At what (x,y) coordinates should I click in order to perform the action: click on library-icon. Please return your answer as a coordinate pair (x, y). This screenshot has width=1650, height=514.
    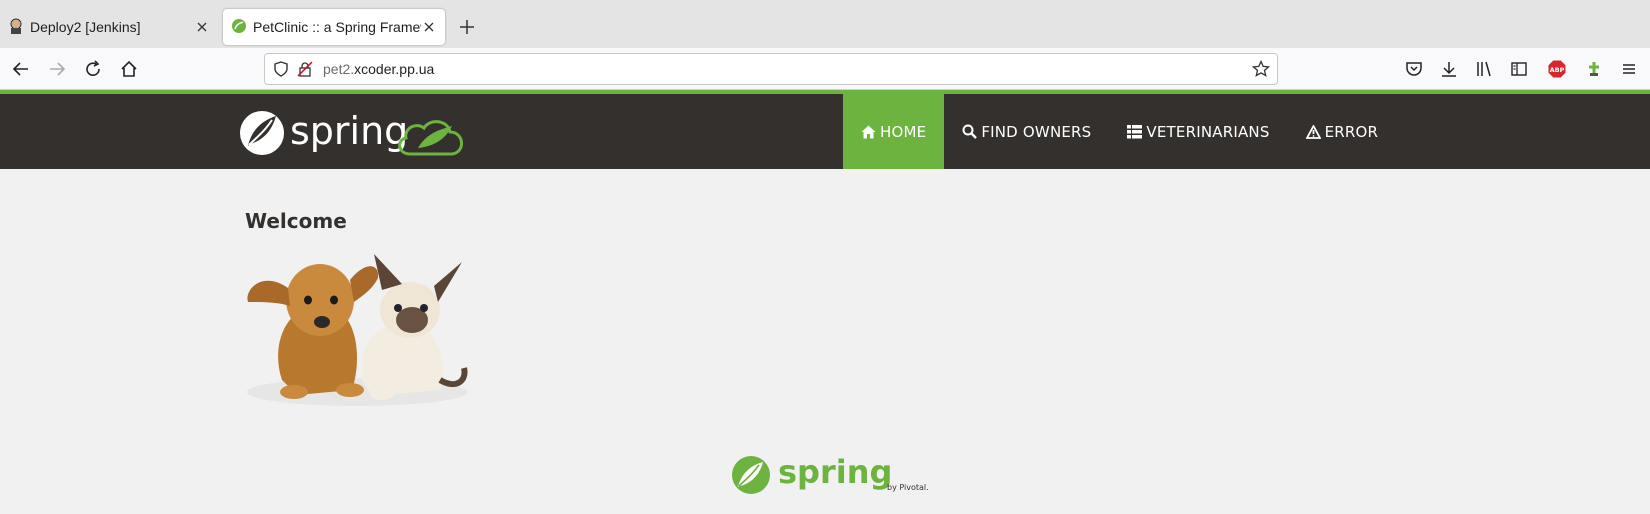
    Looking at the image, I should click on (1484, 69).